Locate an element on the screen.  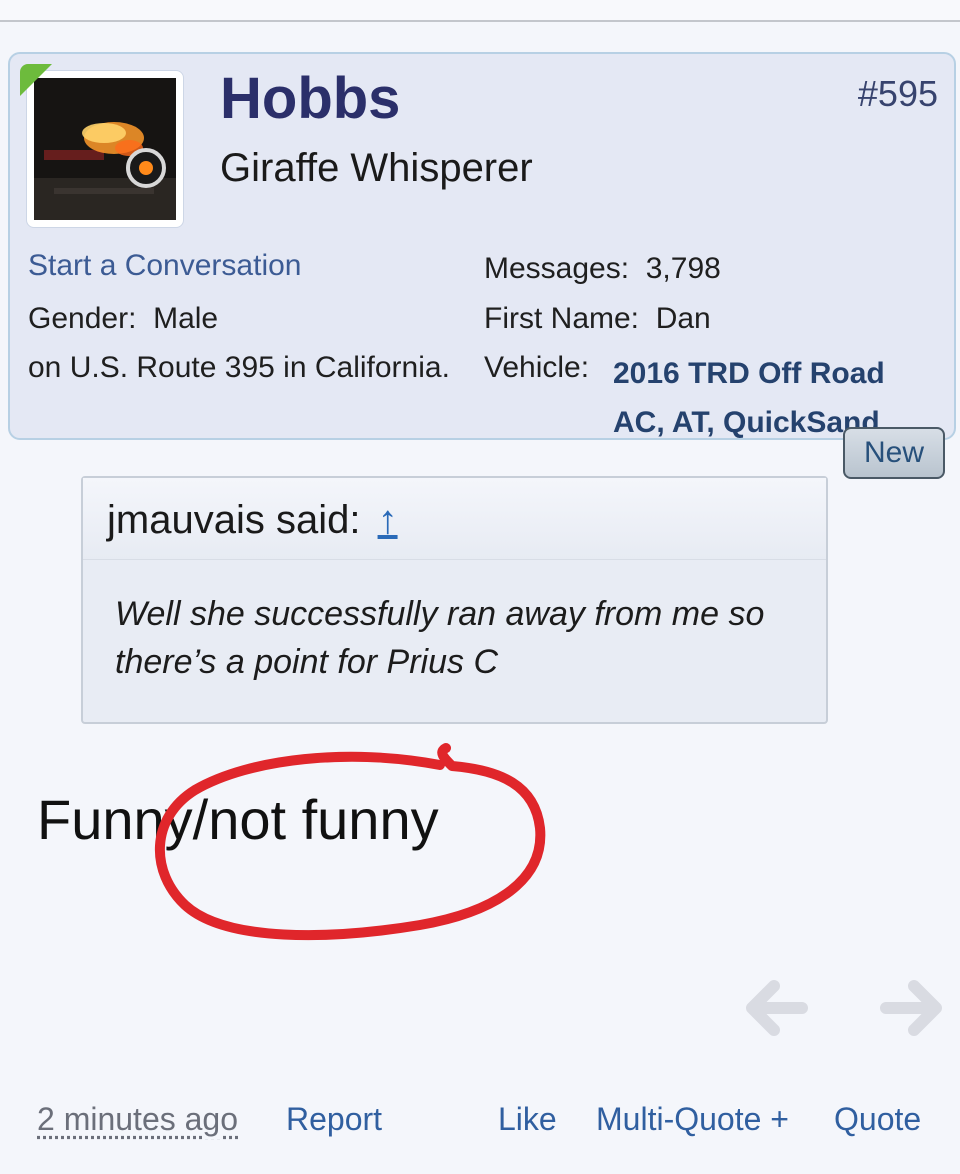
start-conversation-link: Start a Conversation is located at coordinates (164, 266).